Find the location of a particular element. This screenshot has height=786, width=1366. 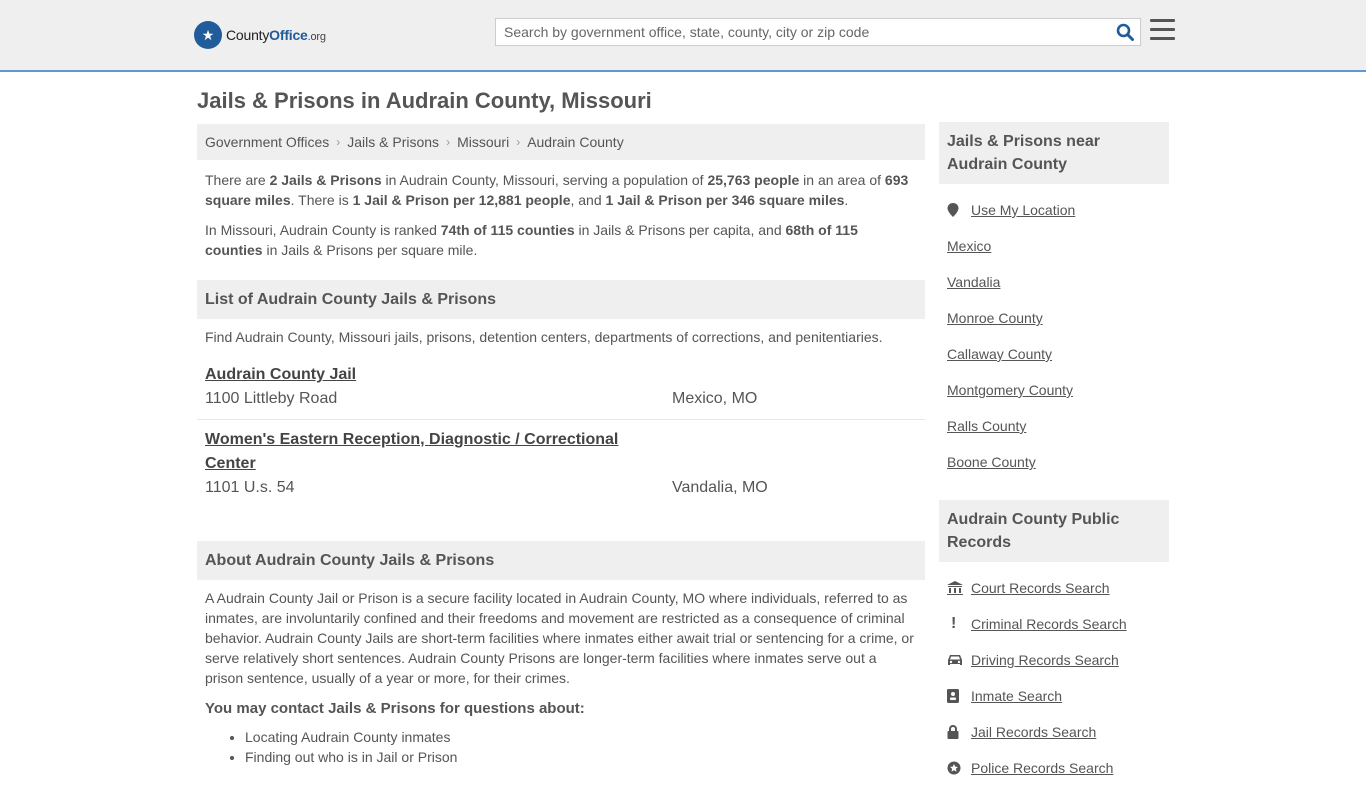

sidebar-item-montgomery-county: Montgomery County is located at coordinates (1054, 390).